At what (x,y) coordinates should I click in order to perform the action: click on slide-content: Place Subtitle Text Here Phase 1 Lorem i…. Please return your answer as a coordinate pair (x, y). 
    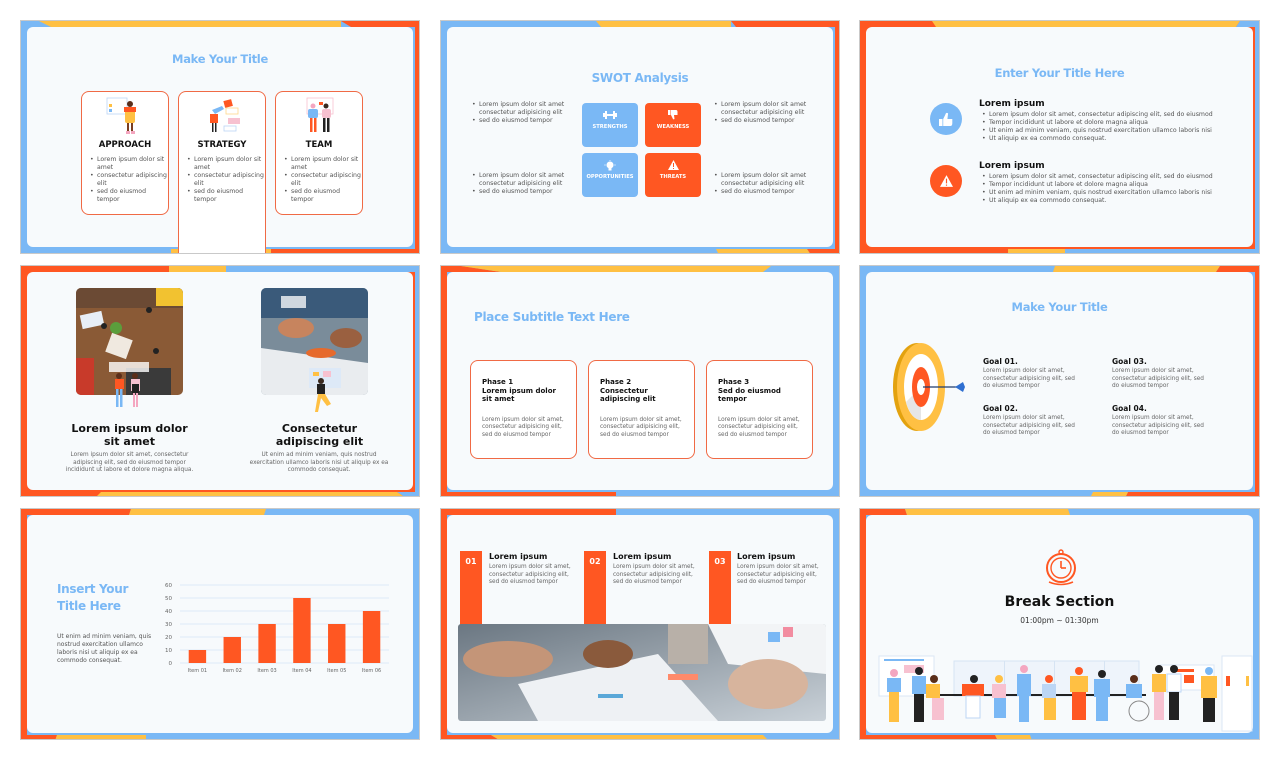
    Looking at the image, I should click on (640, 381).